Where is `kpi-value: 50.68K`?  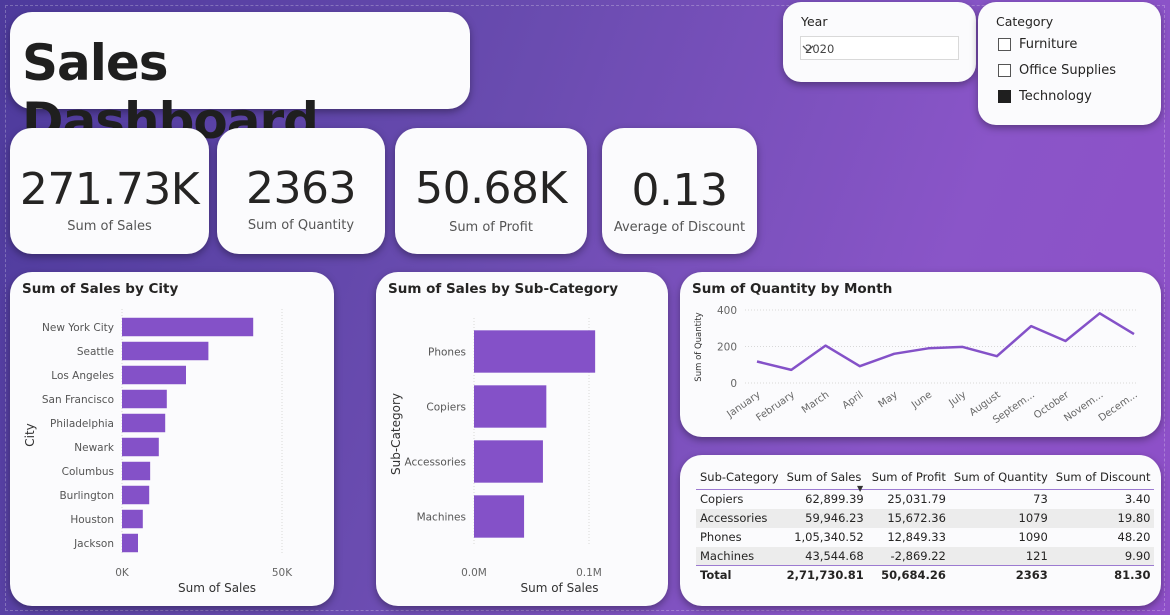
kpi-value: 50.68K is located at coordinates (491, 188).